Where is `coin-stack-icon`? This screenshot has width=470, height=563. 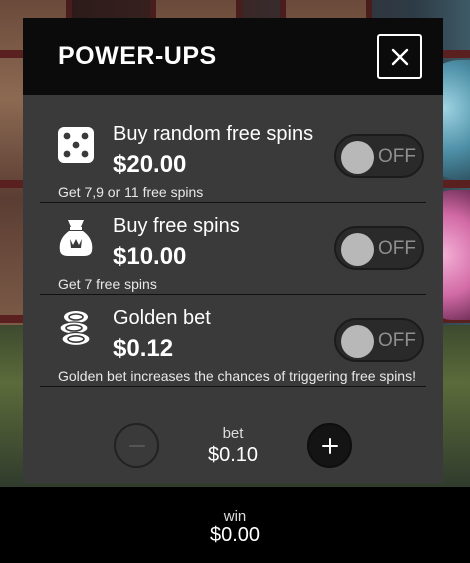
coin-stack-icon is located at coordinates (76, 329).